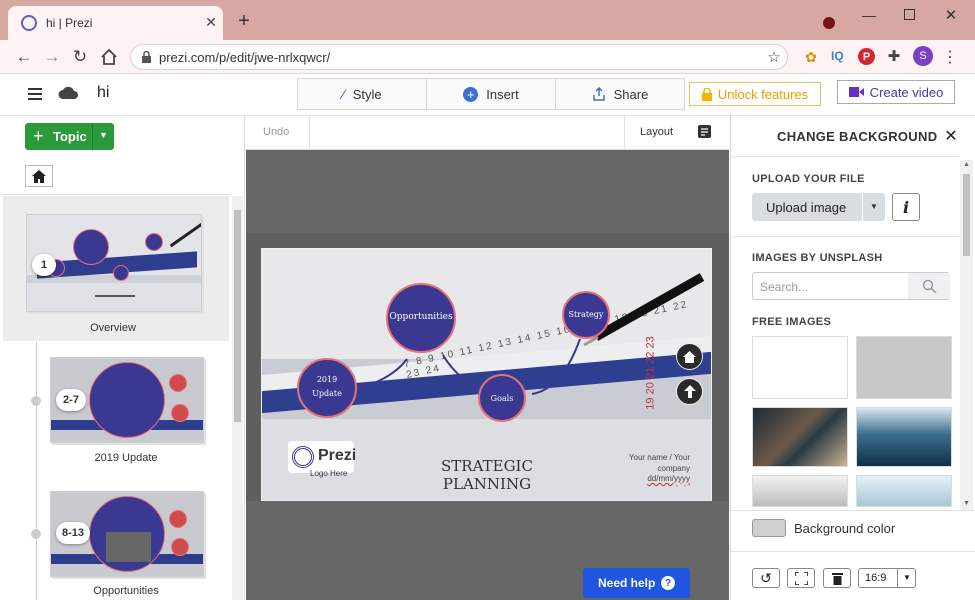  Describe the element at coordinates (80, 57) in the screenshot. I see `reload-icon: ↻` at that location.